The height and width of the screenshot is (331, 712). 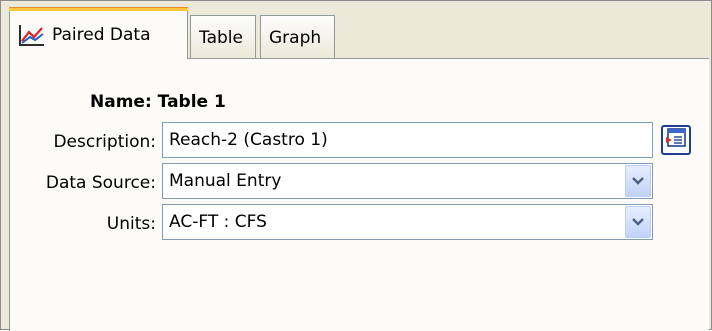 I want to click on description-label: Description:, so click(x=104, y=142).